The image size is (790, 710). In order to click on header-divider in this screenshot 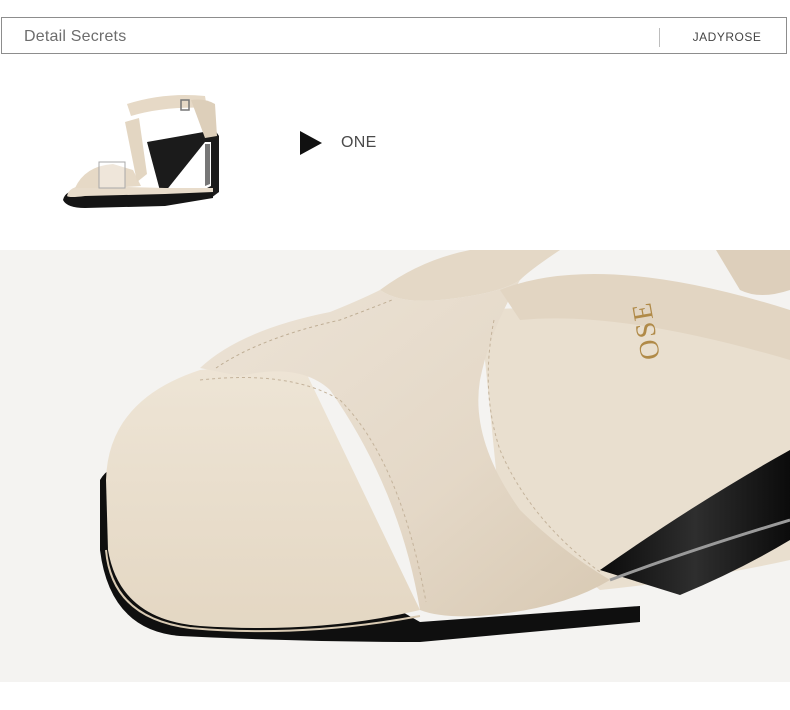, I will do `click(659, 37)`.